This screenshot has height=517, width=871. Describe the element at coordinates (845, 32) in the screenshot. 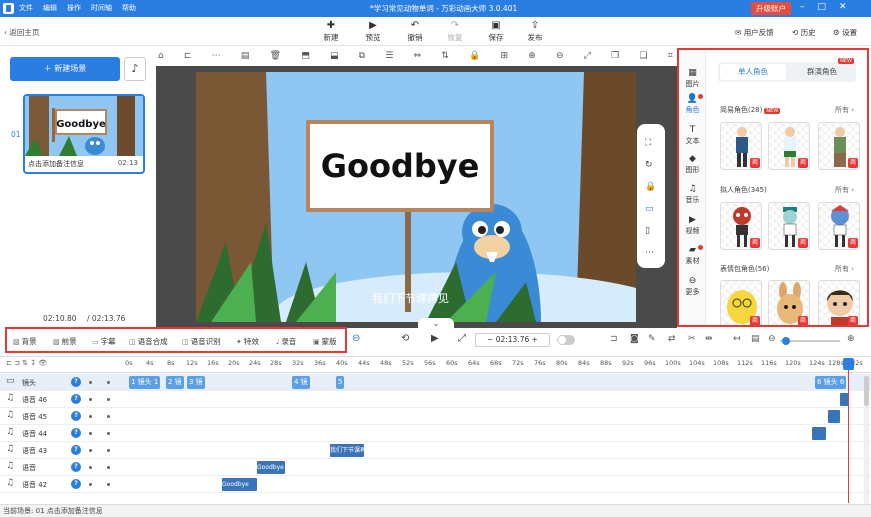

I see `settings-button: ⚙ 设置` at that location.